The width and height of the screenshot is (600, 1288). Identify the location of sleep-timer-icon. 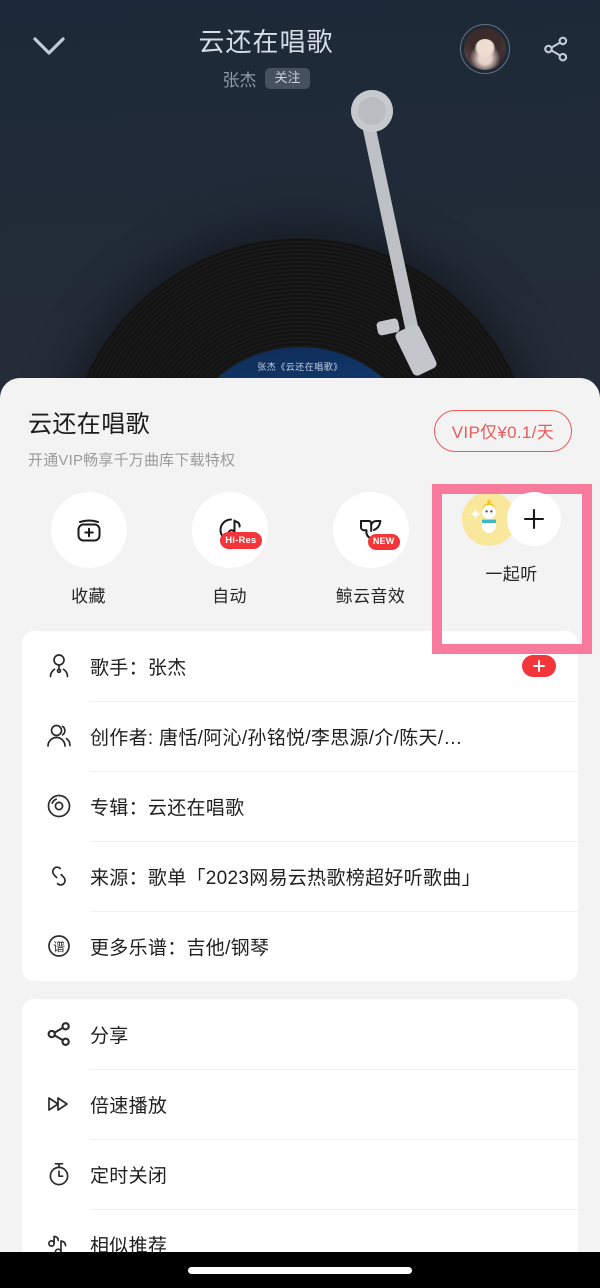
(67, 1174).